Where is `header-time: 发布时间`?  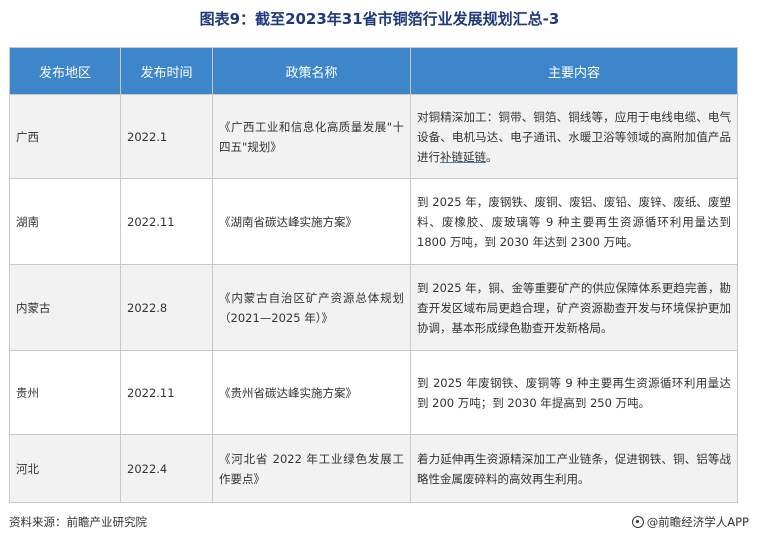 header-time: 发布时间 is located at coordinates (166, 71).